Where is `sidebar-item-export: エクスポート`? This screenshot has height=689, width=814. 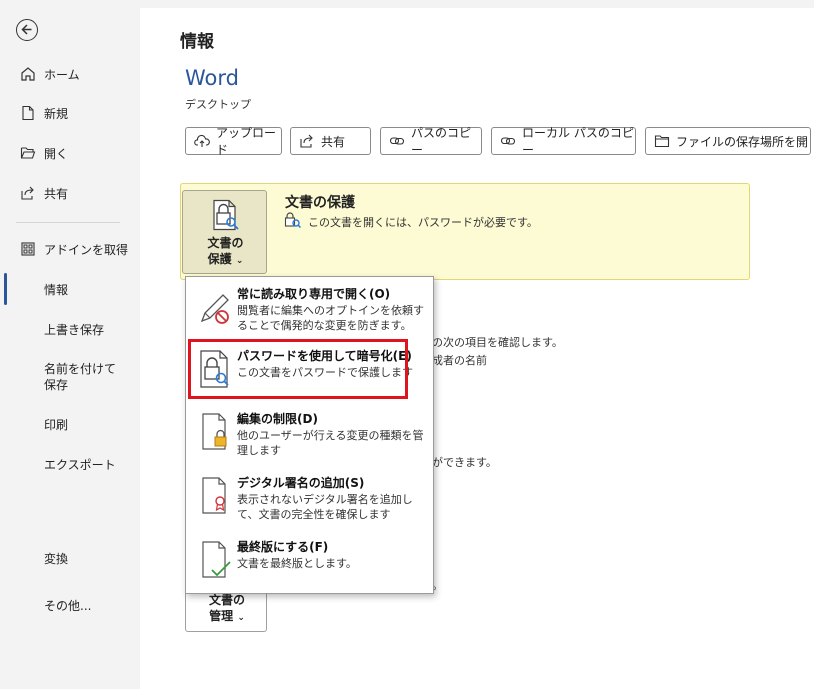 sidebar-item-export: エクスポート is located at coordinates (70, 464).